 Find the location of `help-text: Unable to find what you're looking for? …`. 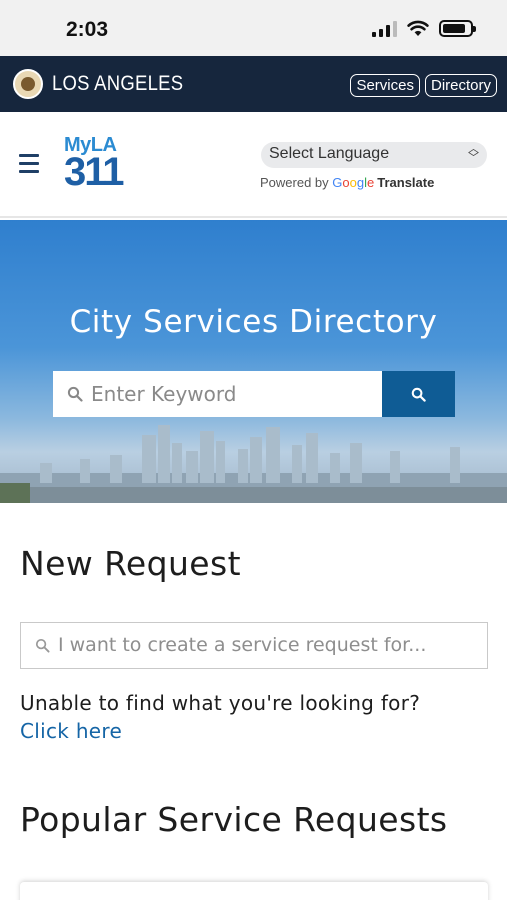

help-text: Unable to find what you're looking for? … is located at coordinates (240, 717).